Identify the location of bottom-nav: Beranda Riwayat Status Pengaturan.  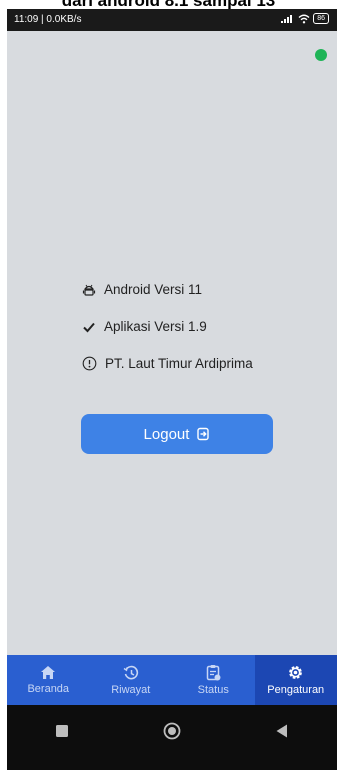
(172, 680).